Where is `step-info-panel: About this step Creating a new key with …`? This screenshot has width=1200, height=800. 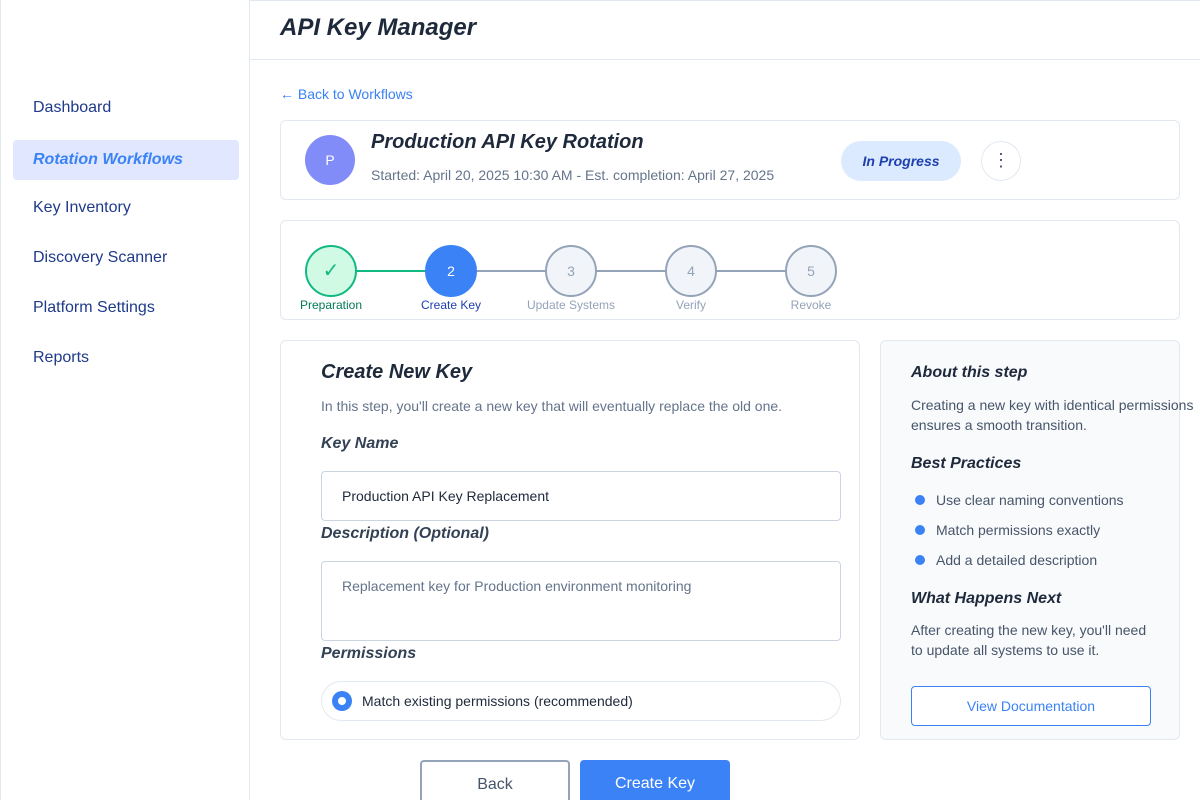 step-info-panel: About this step Creating a new key with … is located at coordinates (1036, 540).